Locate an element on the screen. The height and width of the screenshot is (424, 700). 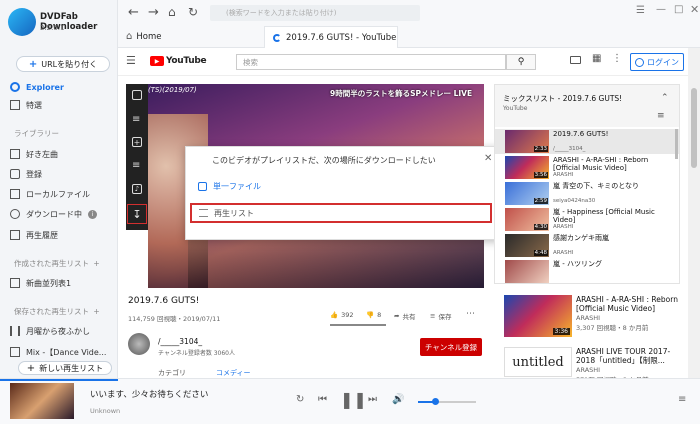
playlist-item: 2:33 2019.7.6 GUTS! /_____3104_ is located at coordinates (587, 141).